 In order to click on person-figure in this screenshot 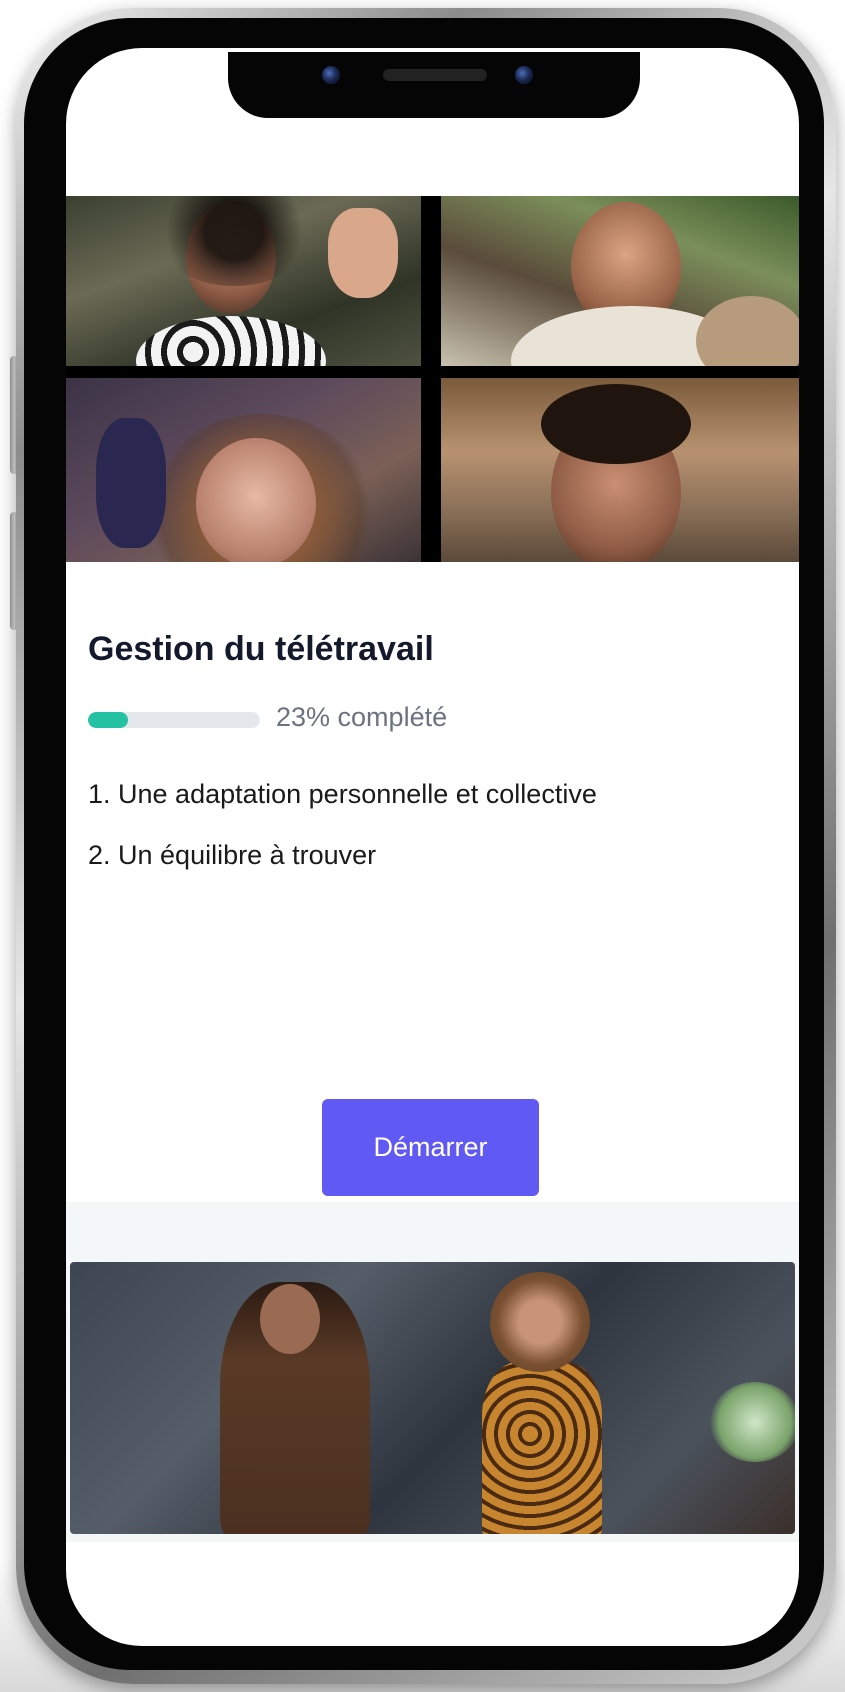, I will do `click(542, 1448)`.